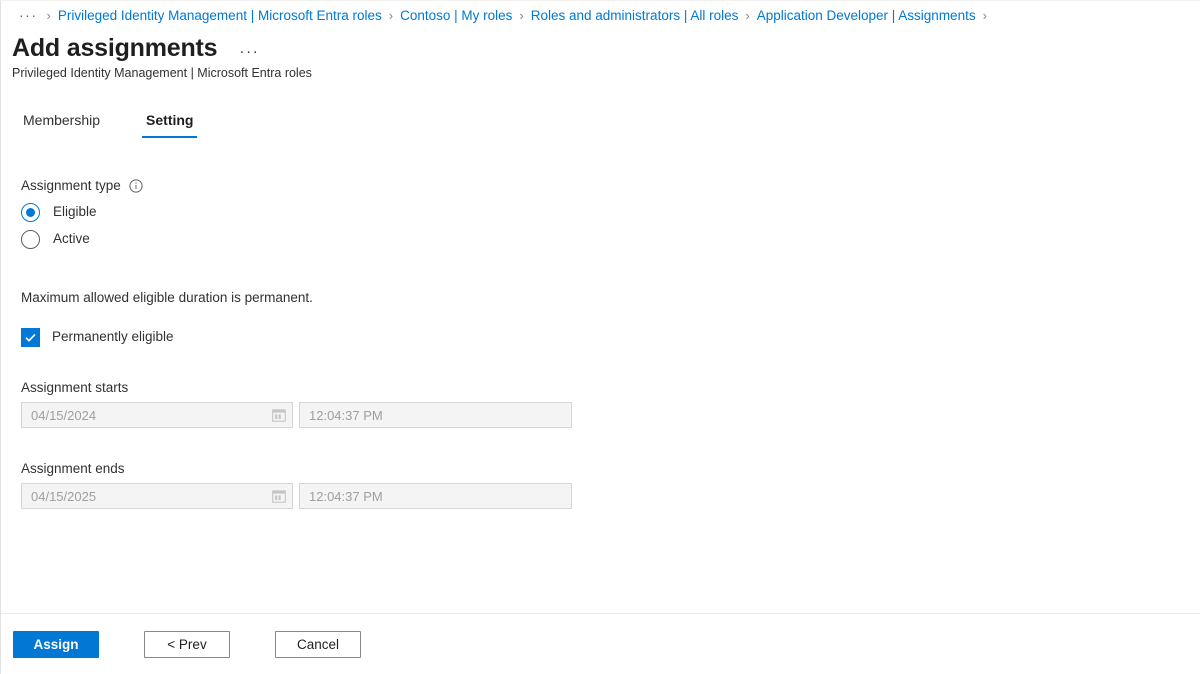 Image resolution: width=1200 pixels, height=674 pixels. Describe the element at coordinates (866, 15) in the screenshot. I see `breadcrumb-item-assignments: Application Developer | Assignments` at that location.